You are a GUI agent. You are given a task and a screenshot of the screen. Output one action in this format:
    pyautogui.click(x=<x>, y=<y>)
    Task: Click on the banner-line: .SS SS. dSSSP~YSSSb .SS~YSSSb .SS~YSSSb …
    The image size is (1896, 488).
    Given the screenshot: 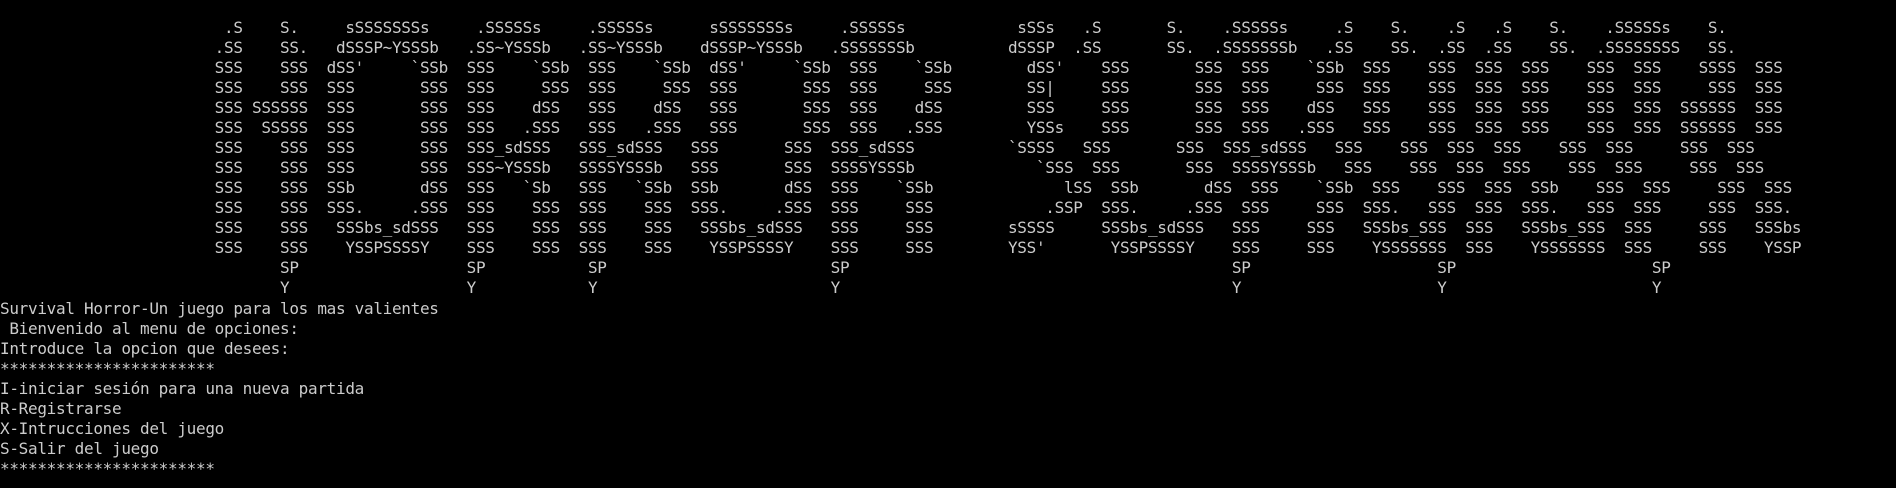 What is the action you would take?
    pyautogui.click(x=868, y=47)
    